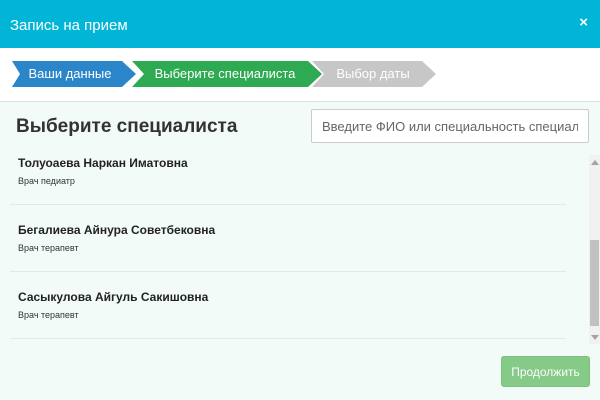 The image size is (600, 400). What do you see at coordinates (46, 181) in the screenshot?
I see `doctor-specialty: Врач педиатр` at bounding box center [46, 181].